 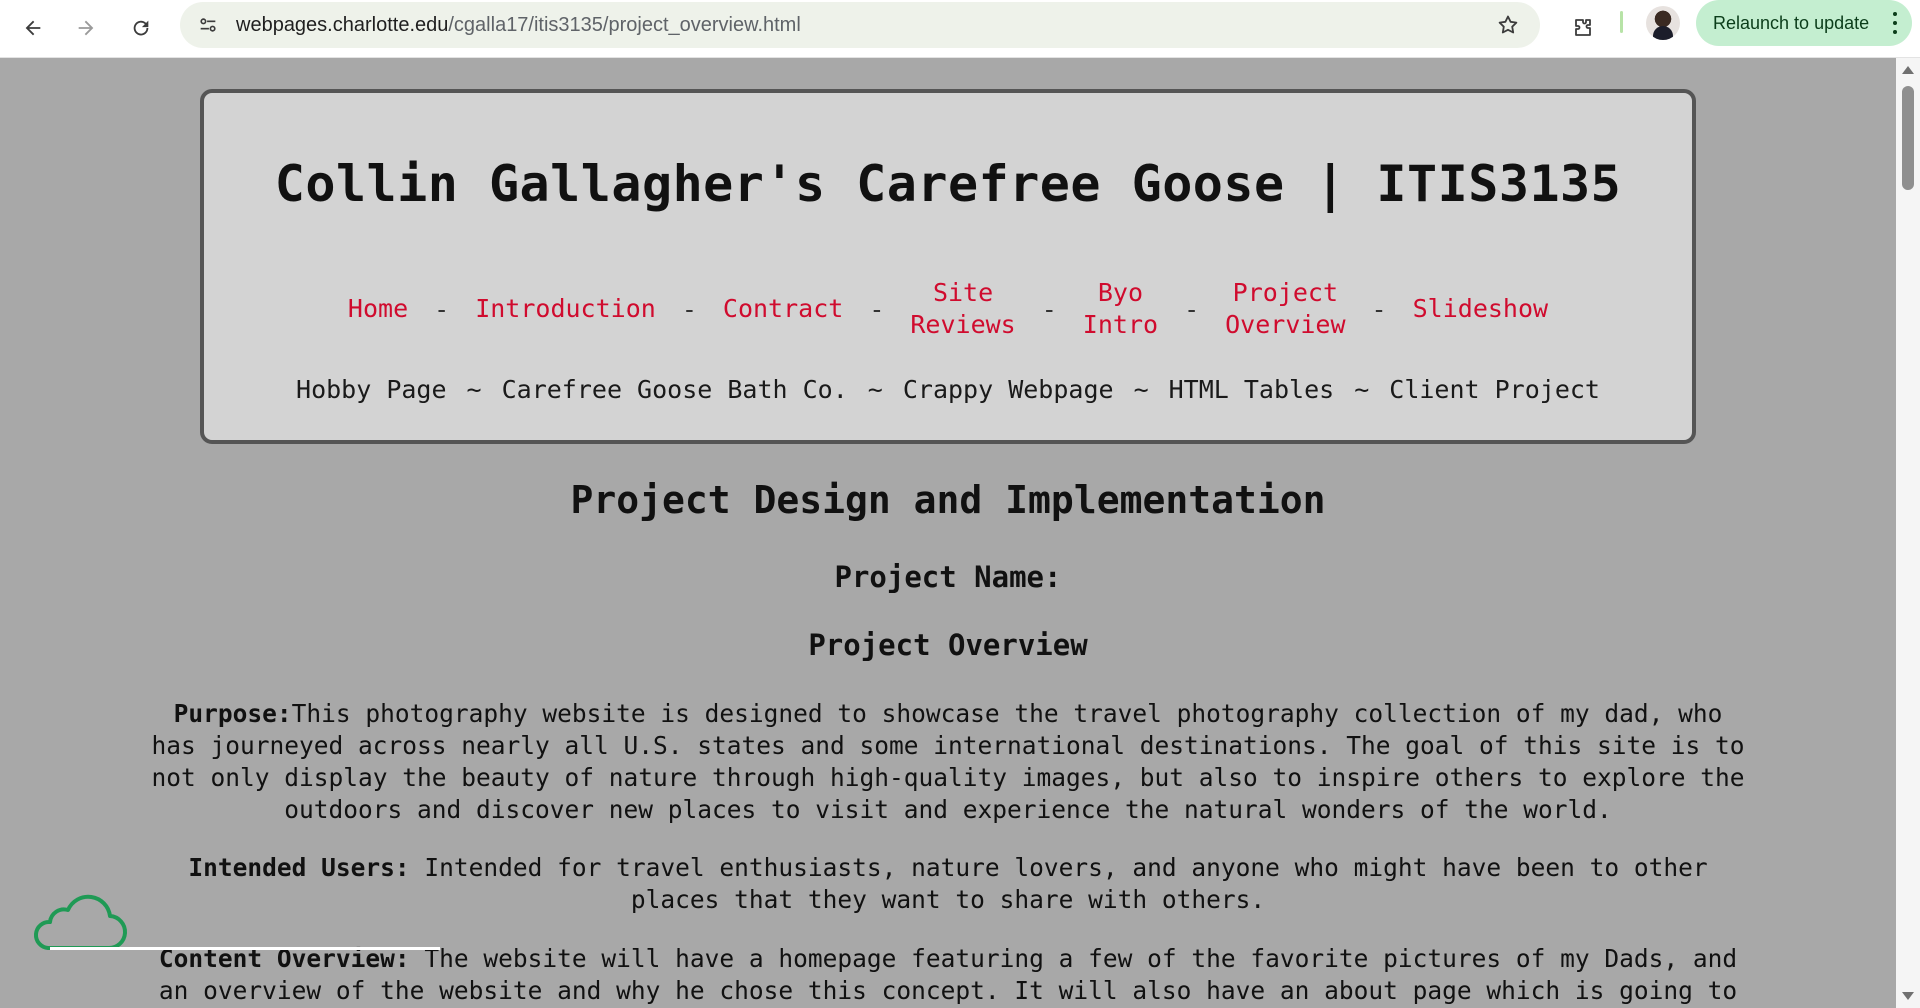 I want to click on puzzle-icon, so click(x=1583, y=27).